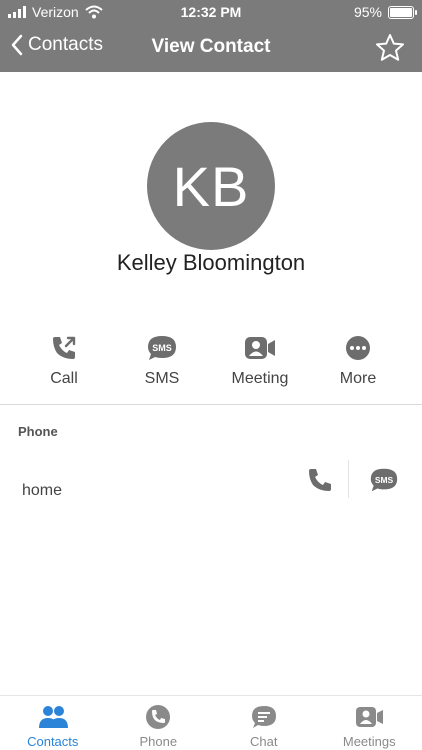  What do you see at coordinates (390, 48) in the screenshot?
I see `favorite-star-icon` at bounding box center [390, 48].